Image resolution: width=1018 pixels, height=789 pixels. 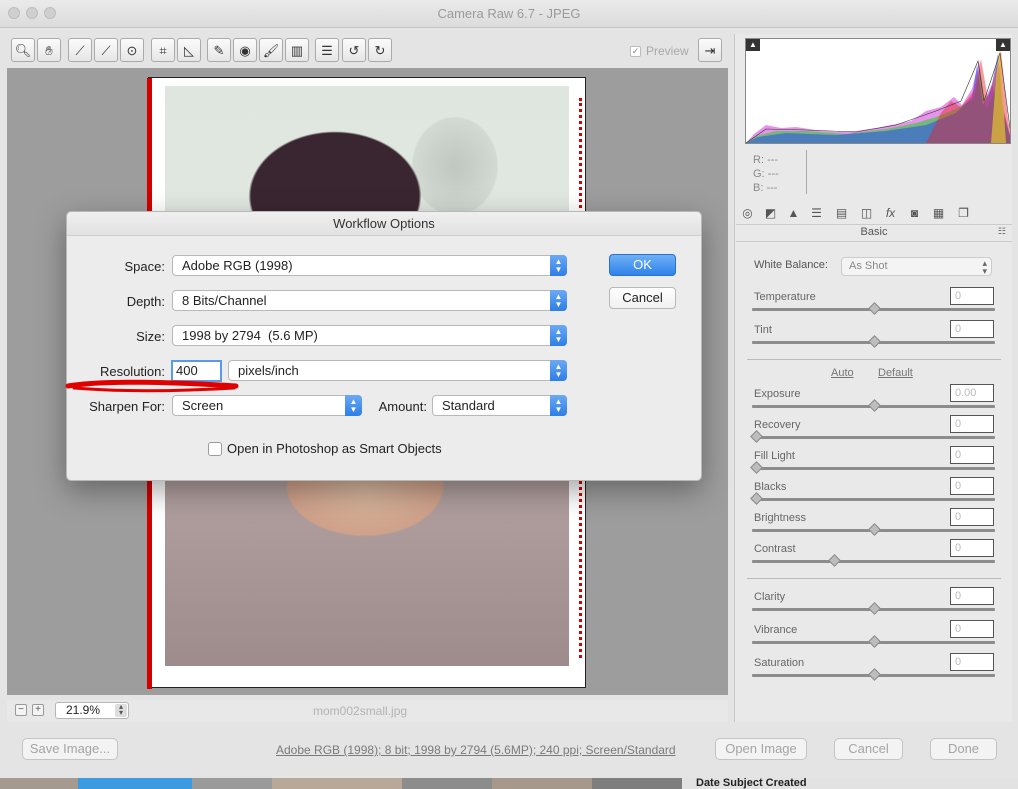 I want to click on contrast-value-input: 0, so click(x=972, y=548).